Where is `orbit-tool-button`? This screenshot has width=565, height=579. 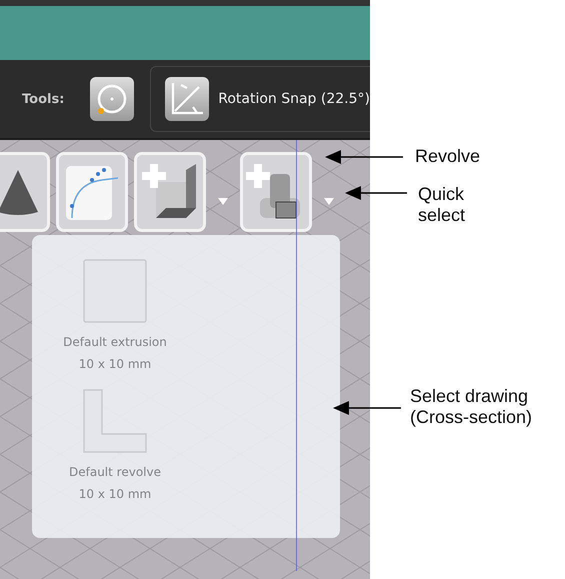
orbit-tool-button is located at coordinates (112, 99).